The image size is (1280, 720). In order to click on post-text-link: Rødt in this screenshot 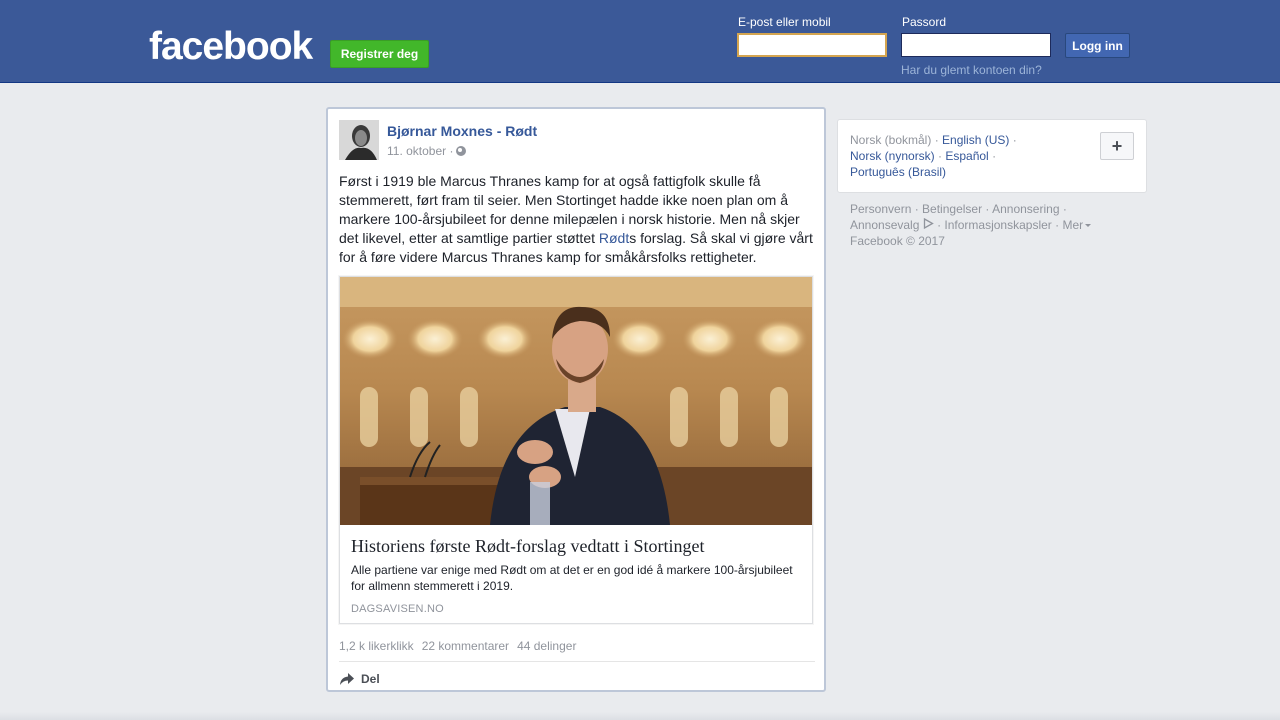, I will do `click(614, 238)`.